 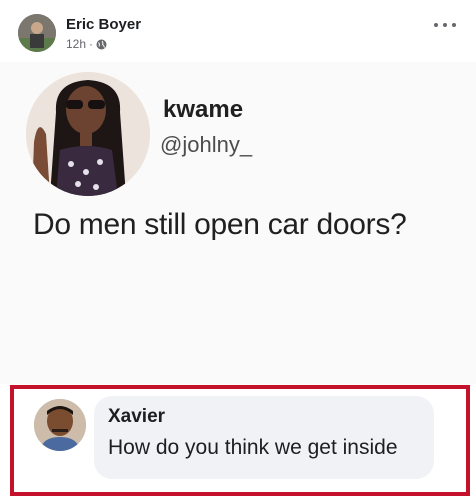 What do you see at coordinates (136, 417) in the screenshot?
I see `commenter-name: Xavier` at bounding box center [136, 417].